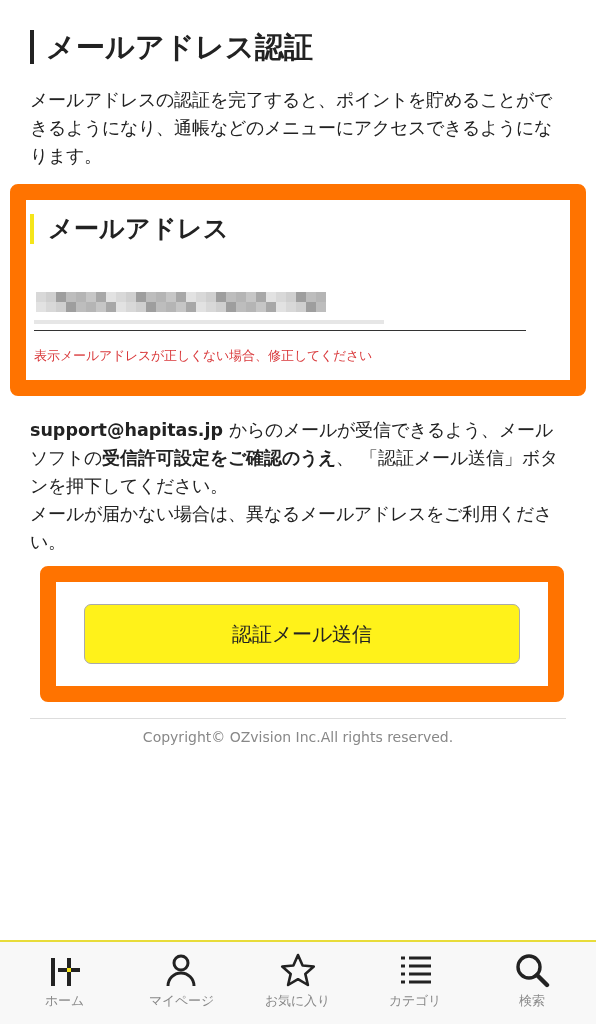  What do you see at coordinates (414, 981) in the screenshot?
I see `tab-bar-item: カテゴリ` at bounding box center [414, 981].